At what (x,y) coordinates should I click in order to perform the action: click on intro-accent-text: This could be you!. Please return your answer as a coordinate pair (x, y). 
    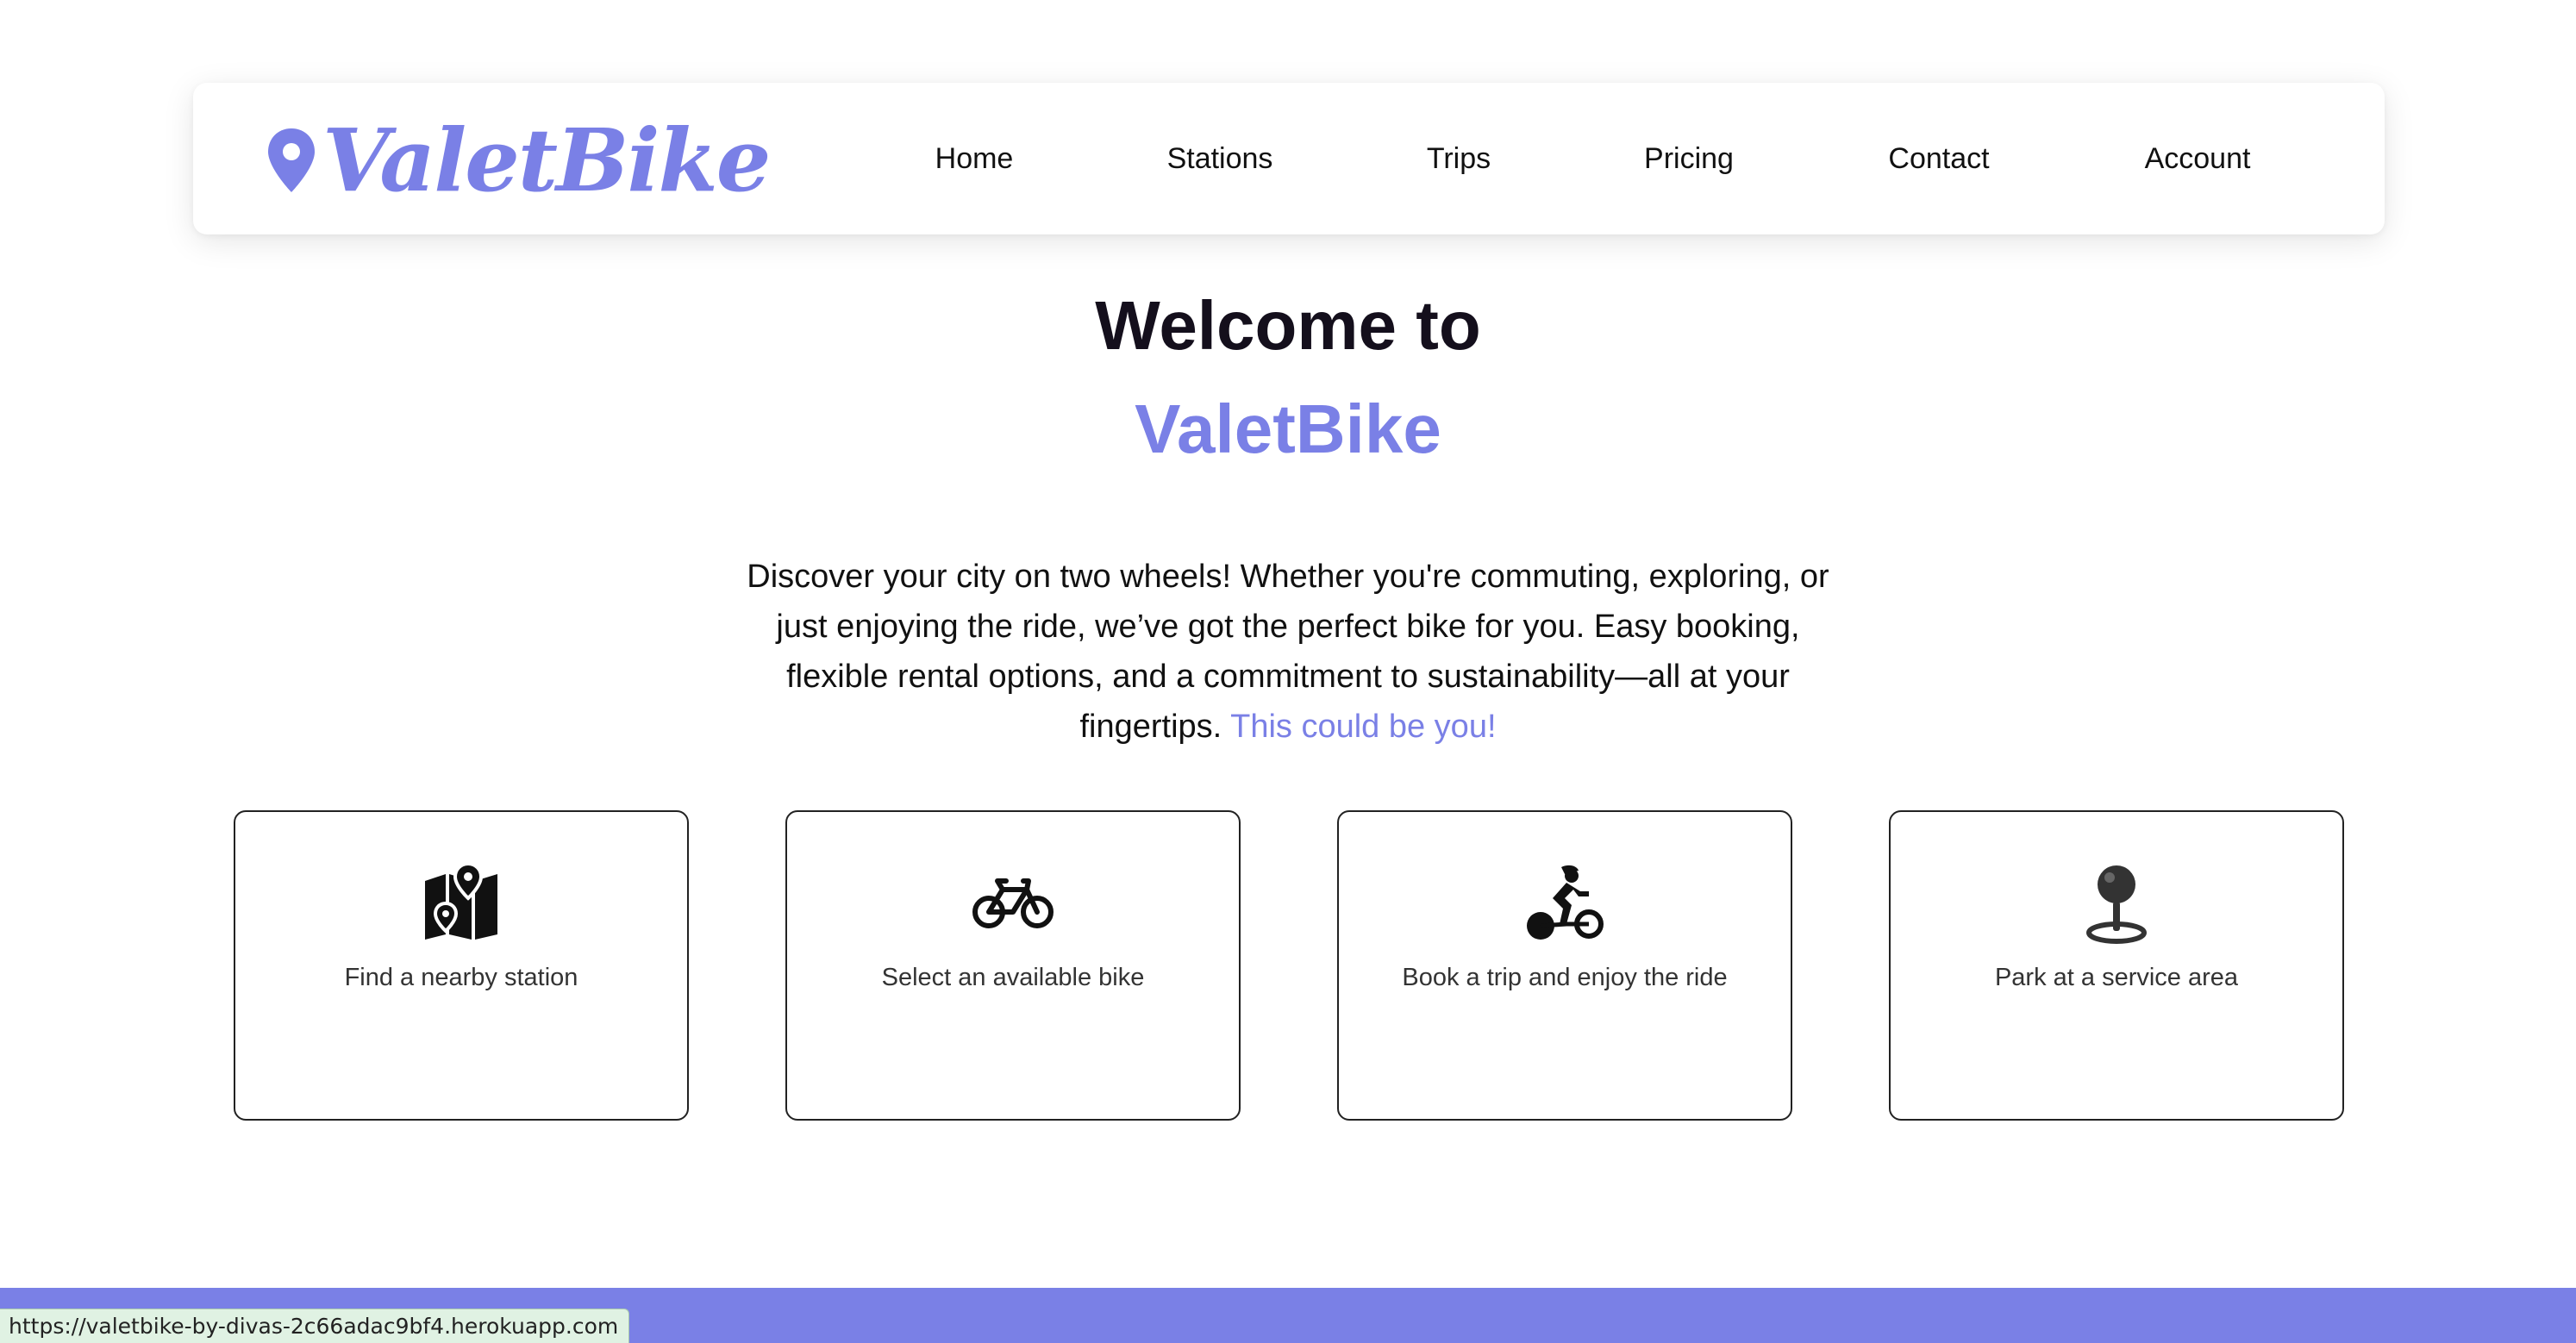
    Looking at the image, I should click on (1363, 727).